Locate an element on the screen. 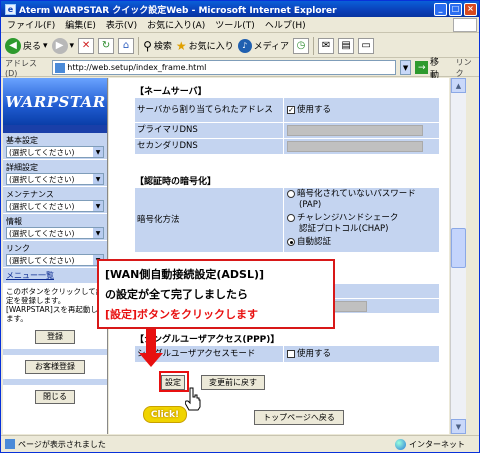  go-button: → 移動 is located at coordinates (431, 68).